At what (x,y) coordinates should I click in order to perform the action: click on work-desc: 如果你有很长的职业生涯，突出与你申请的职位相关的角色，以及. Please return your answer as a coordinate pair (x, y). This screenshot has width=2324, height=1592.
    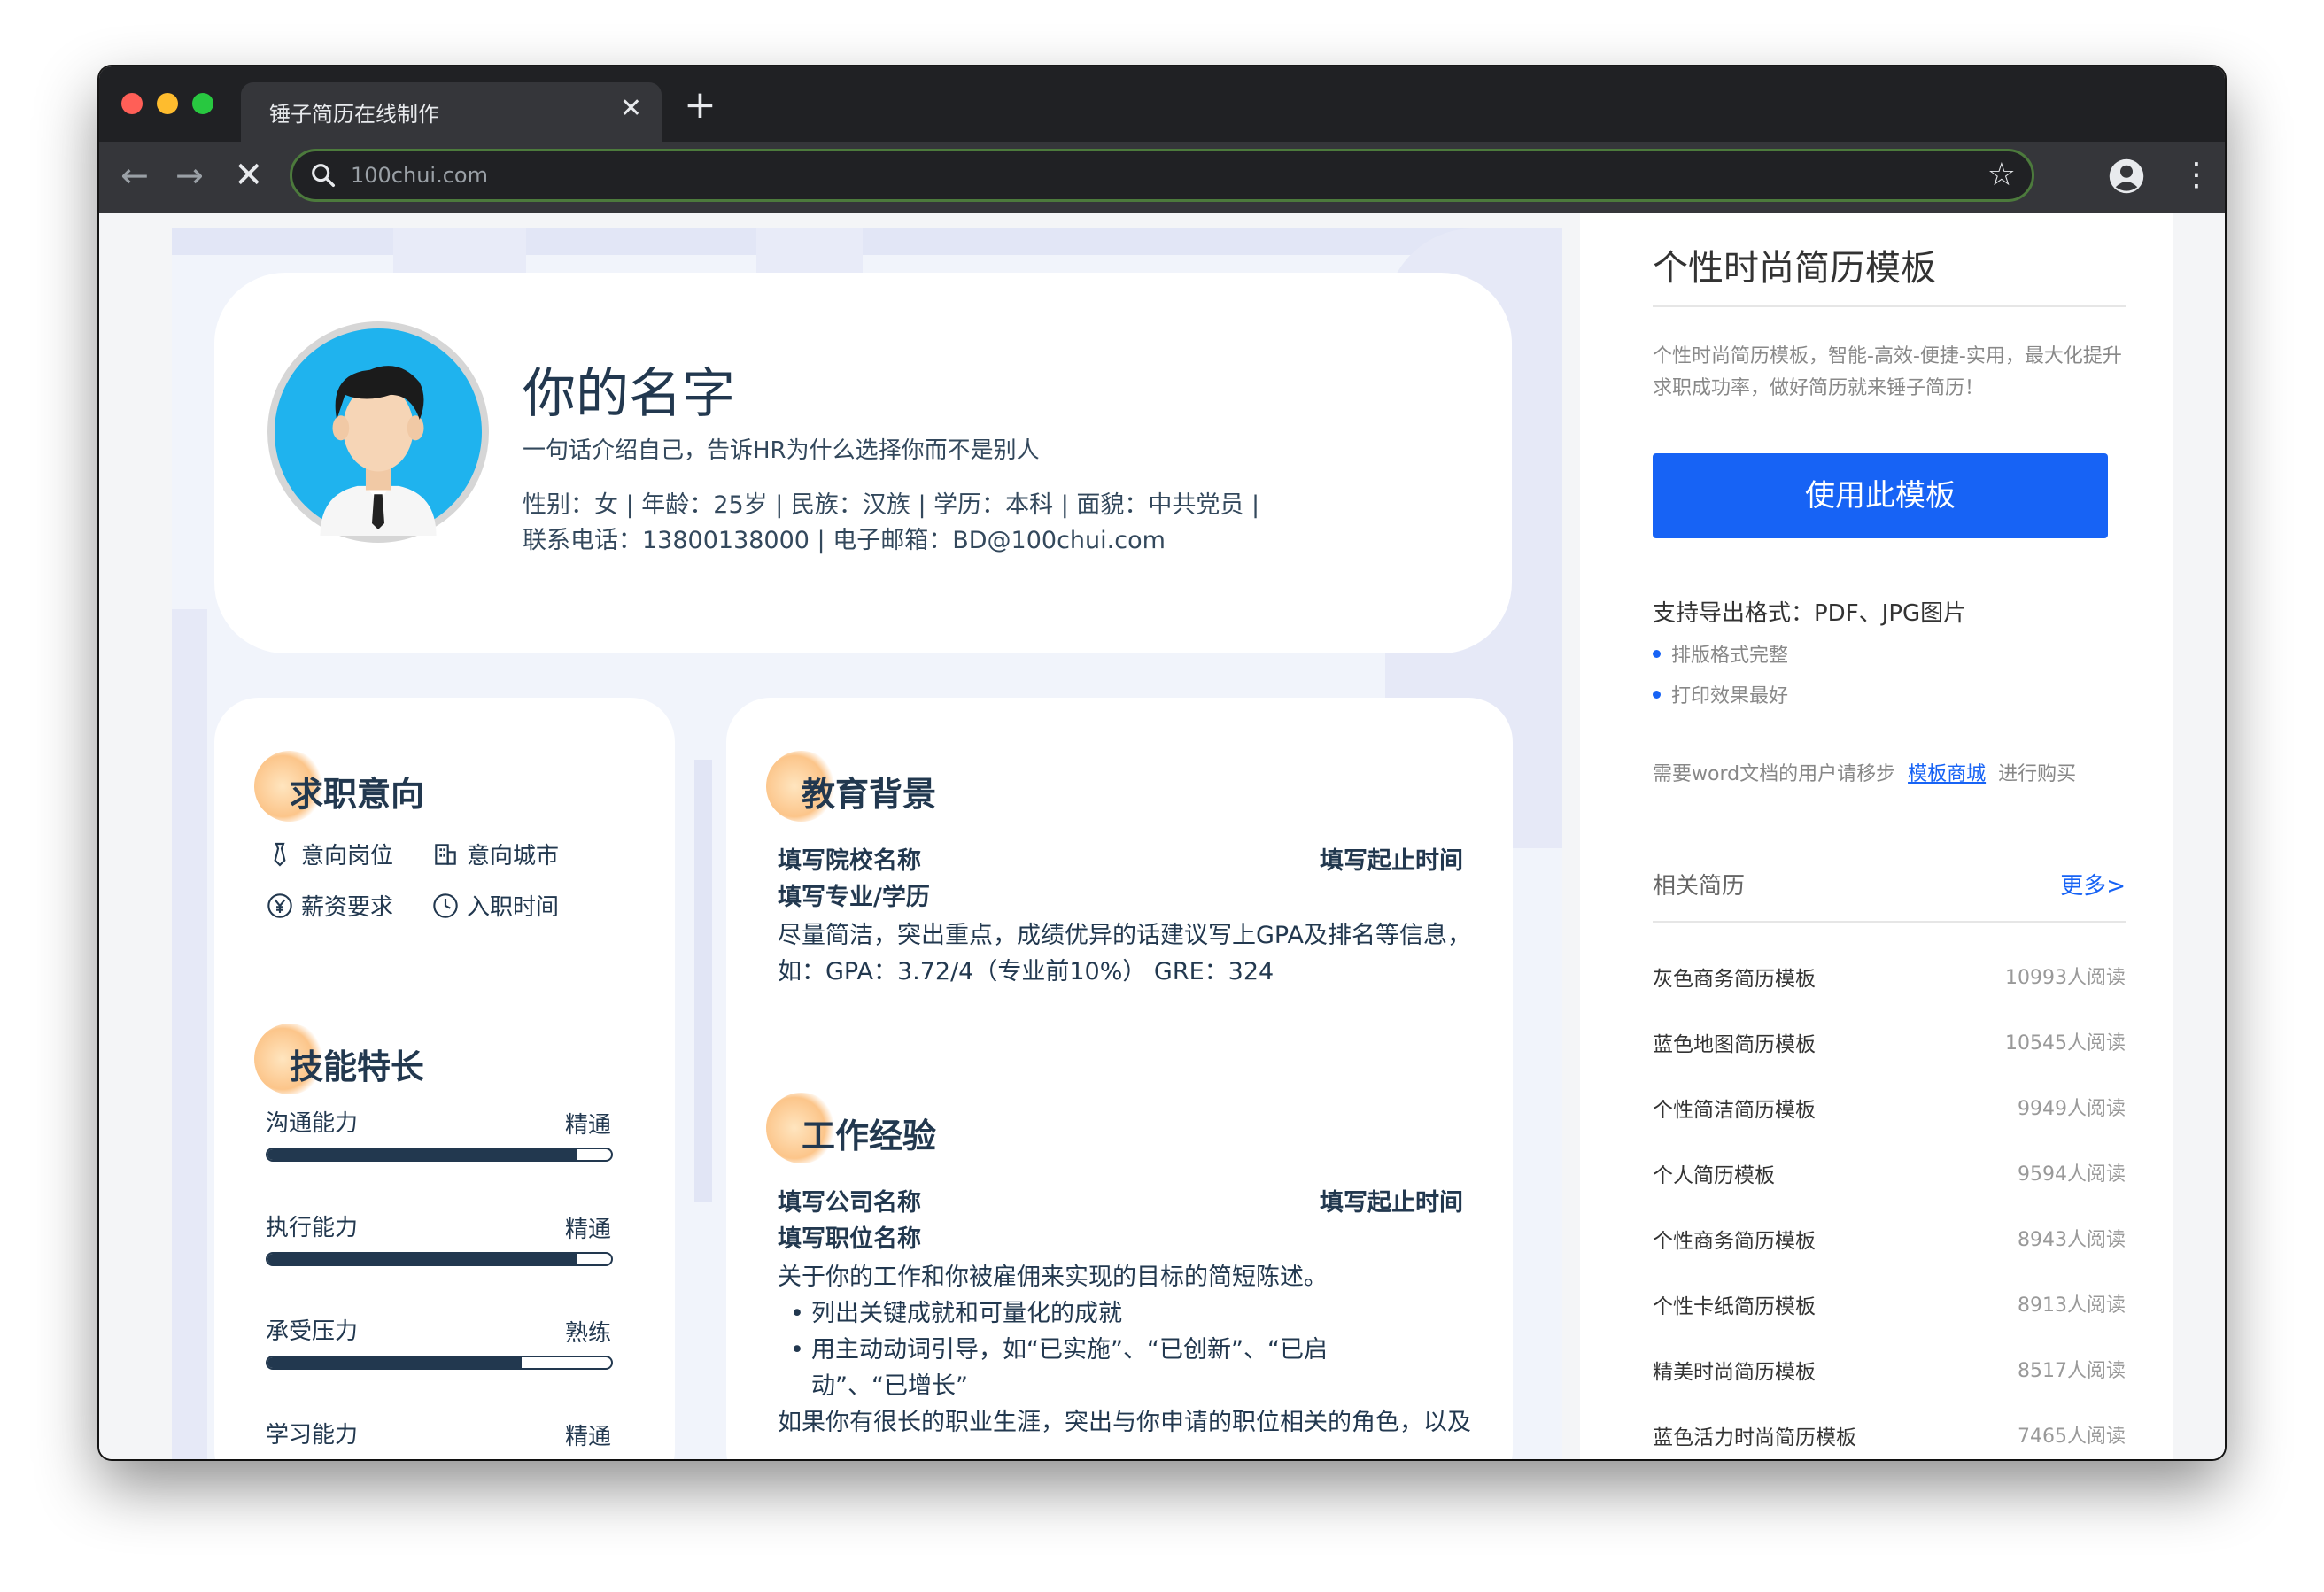
    Looking at the image, I should click on (1124, 1422).